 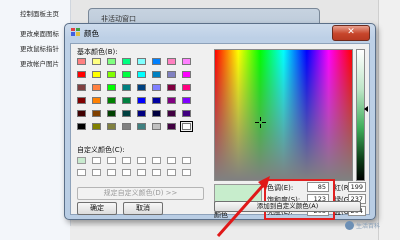 What do you see at coordinates (299, 199) in the screenshot?
I see `hsl-highlight-box` at bounding box center [299, 199].